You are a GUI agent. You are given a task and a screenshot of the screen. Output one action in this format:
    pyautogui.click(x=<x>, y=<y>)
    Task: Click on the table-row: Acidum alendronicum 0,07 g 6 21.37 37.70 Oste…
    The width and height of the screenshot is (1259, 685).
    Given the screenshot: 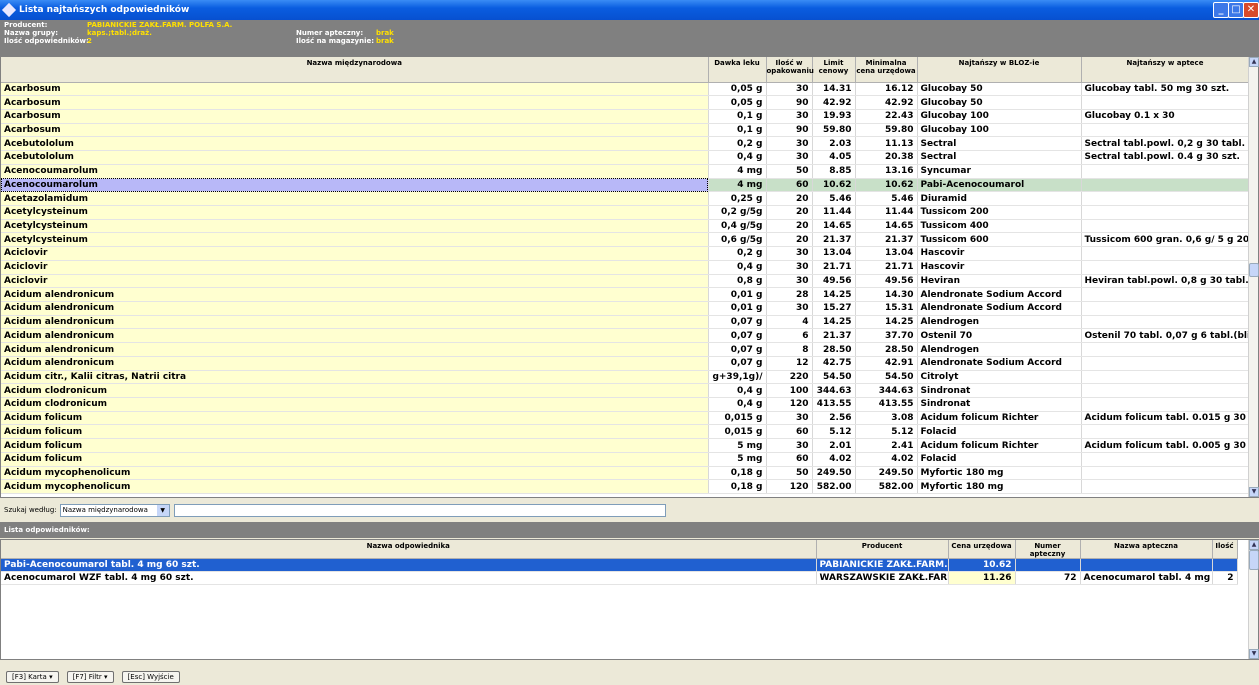 What is the action you would take?
    pyautogui.click(x=625, y=336)
    